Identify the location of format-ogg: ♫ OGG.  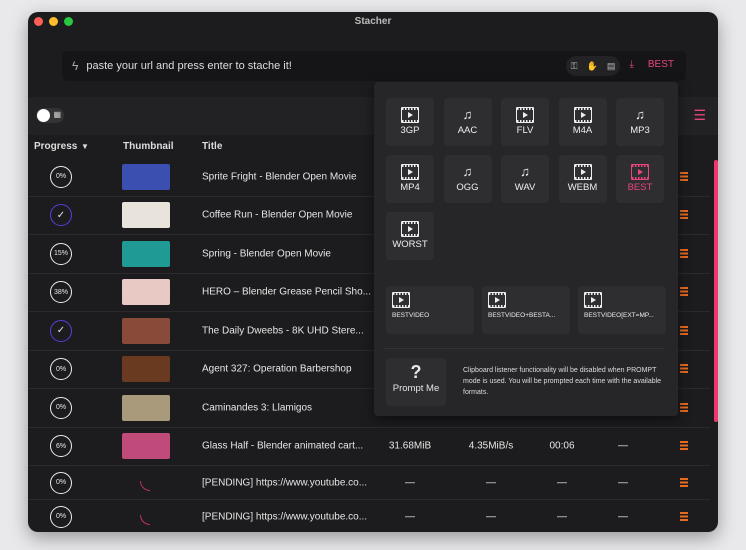
(467, 179).